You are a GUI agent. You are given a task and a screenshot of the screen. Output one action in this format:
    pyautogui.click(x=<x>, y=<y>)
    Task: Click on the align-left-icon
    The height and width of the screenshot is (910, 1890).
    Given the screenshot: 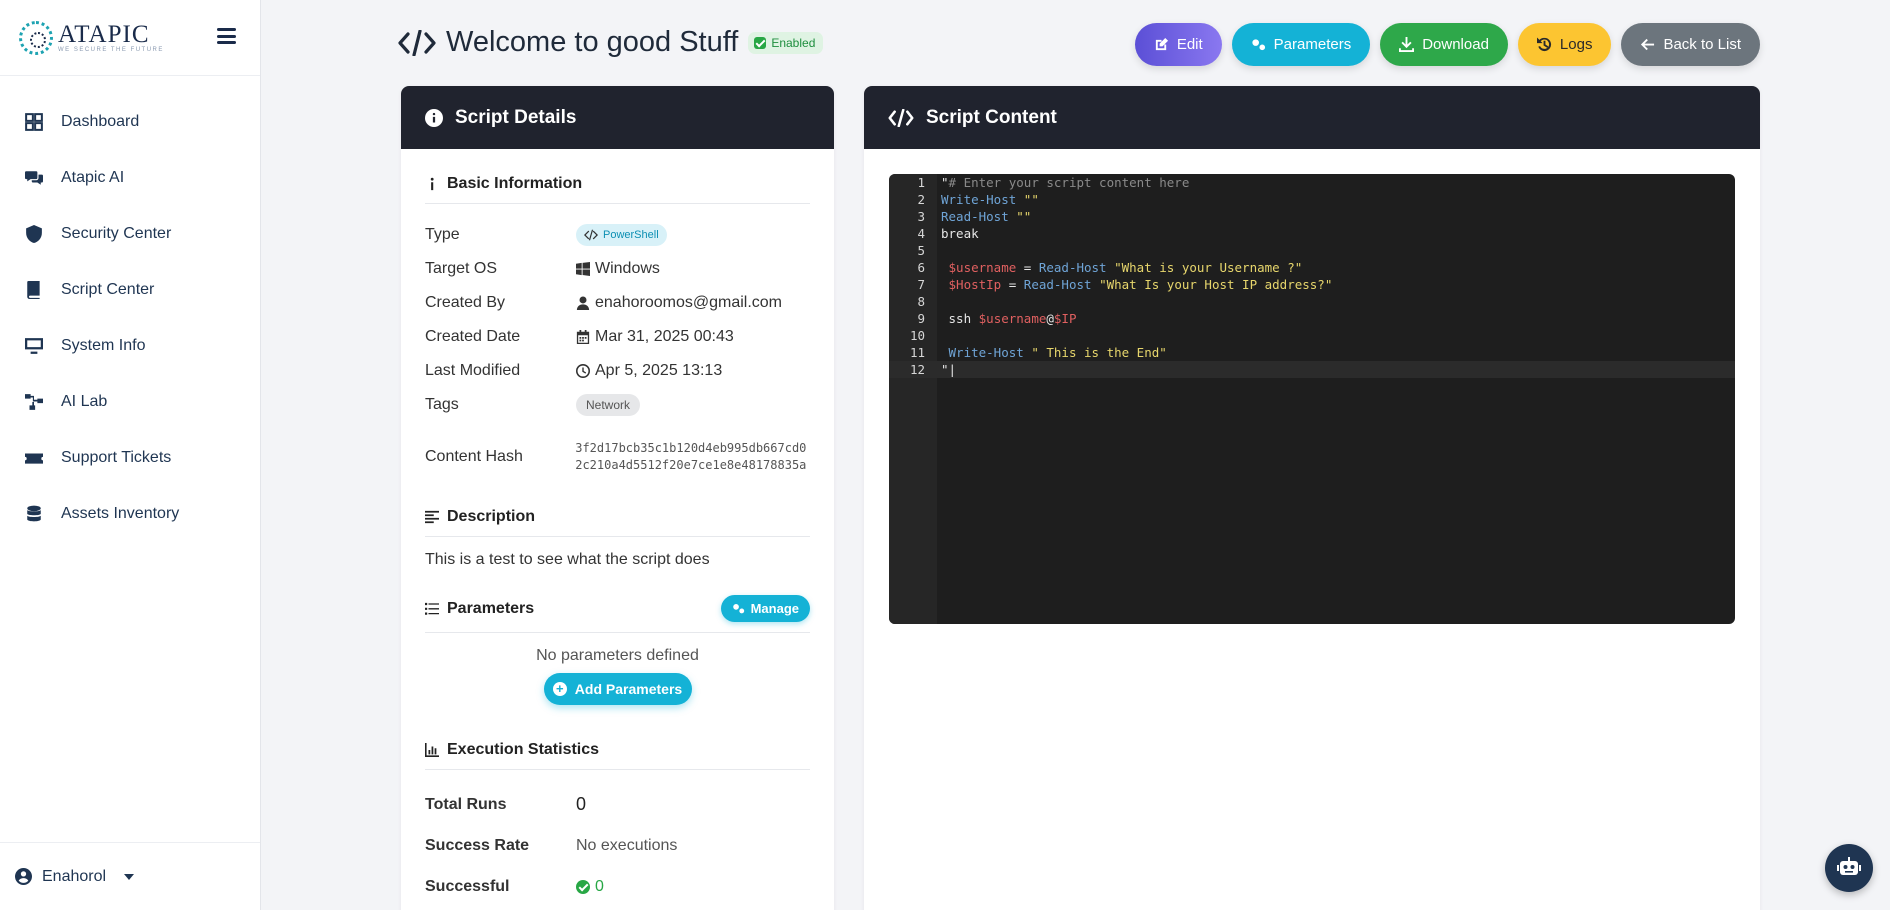 What is the action you would take?
    pyautogui.click(x=432, y=517)
    